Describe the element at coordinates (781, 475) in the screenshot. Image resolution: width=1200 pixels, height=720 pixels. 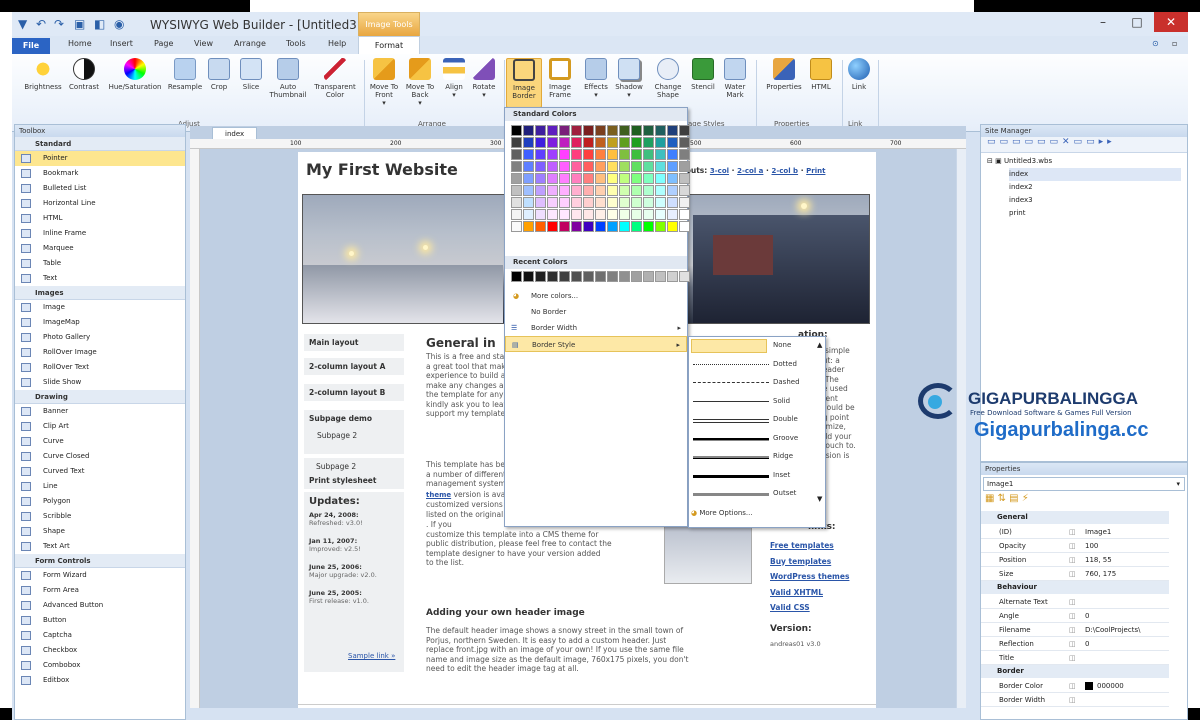
I see `border-style-inset-label: Inset` at that location.